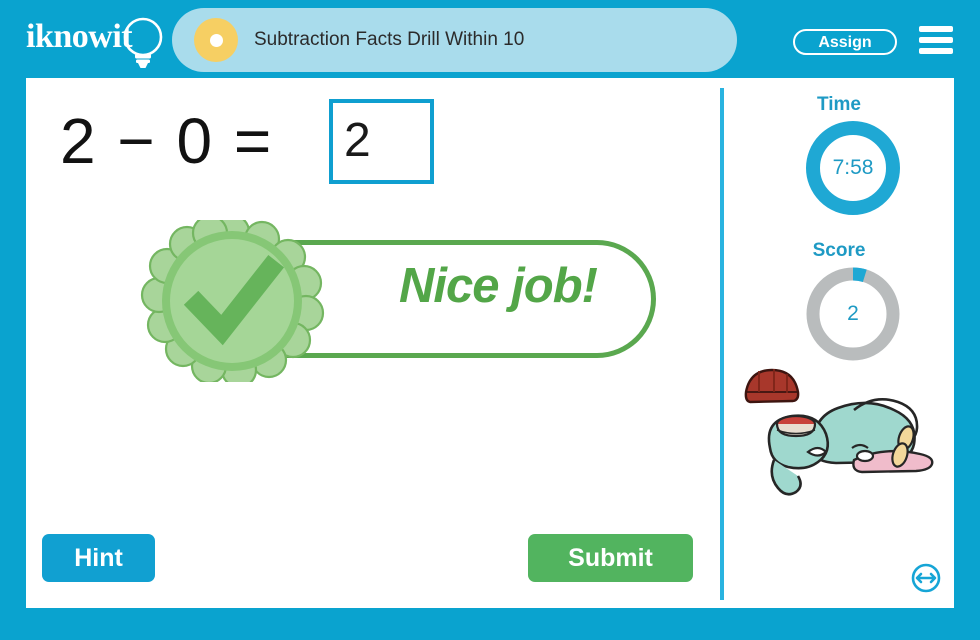 Image resolution: width=980 pixels, height=640 pixels. I want to click on menu-bar-middle, so click(936, 40).